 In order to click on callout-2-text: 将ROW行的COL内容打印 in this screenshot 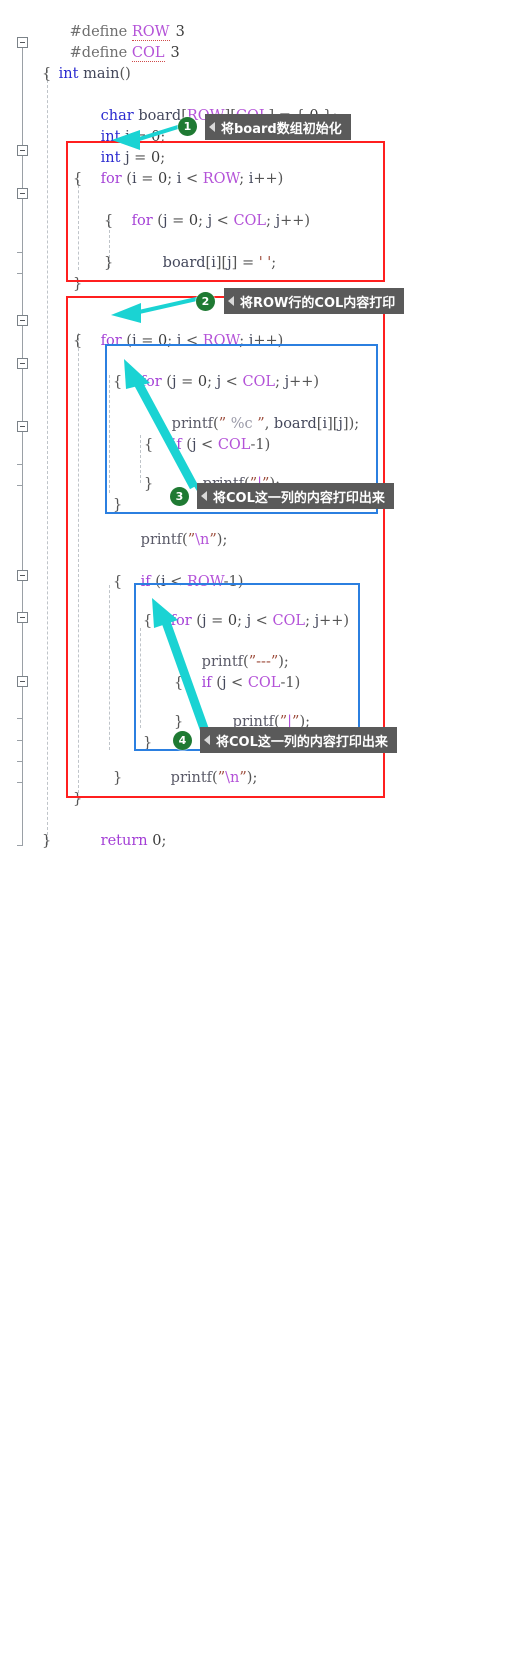, I will do `click(318, 303)`.